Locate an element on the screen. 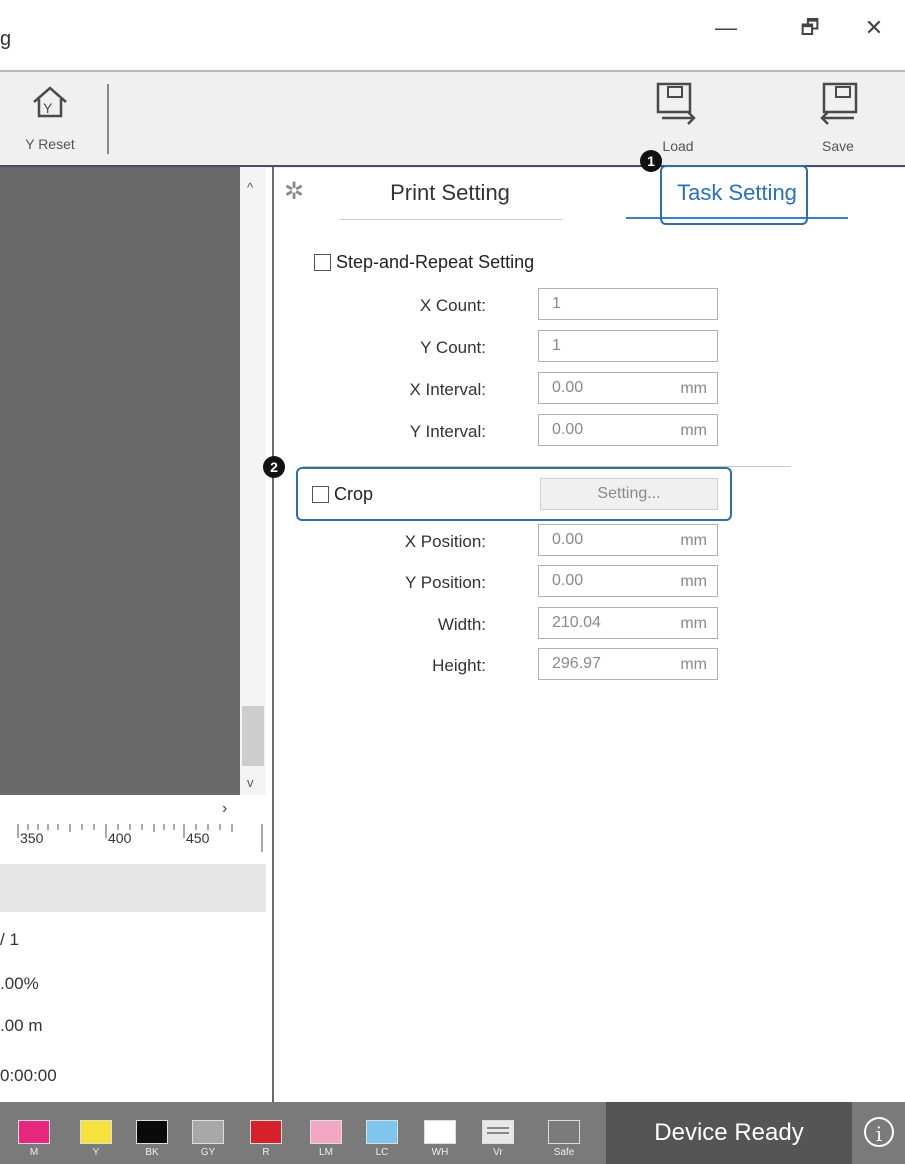 This screenshot has width=905, height=1164. save-icon is located at coordinates (839, 103).